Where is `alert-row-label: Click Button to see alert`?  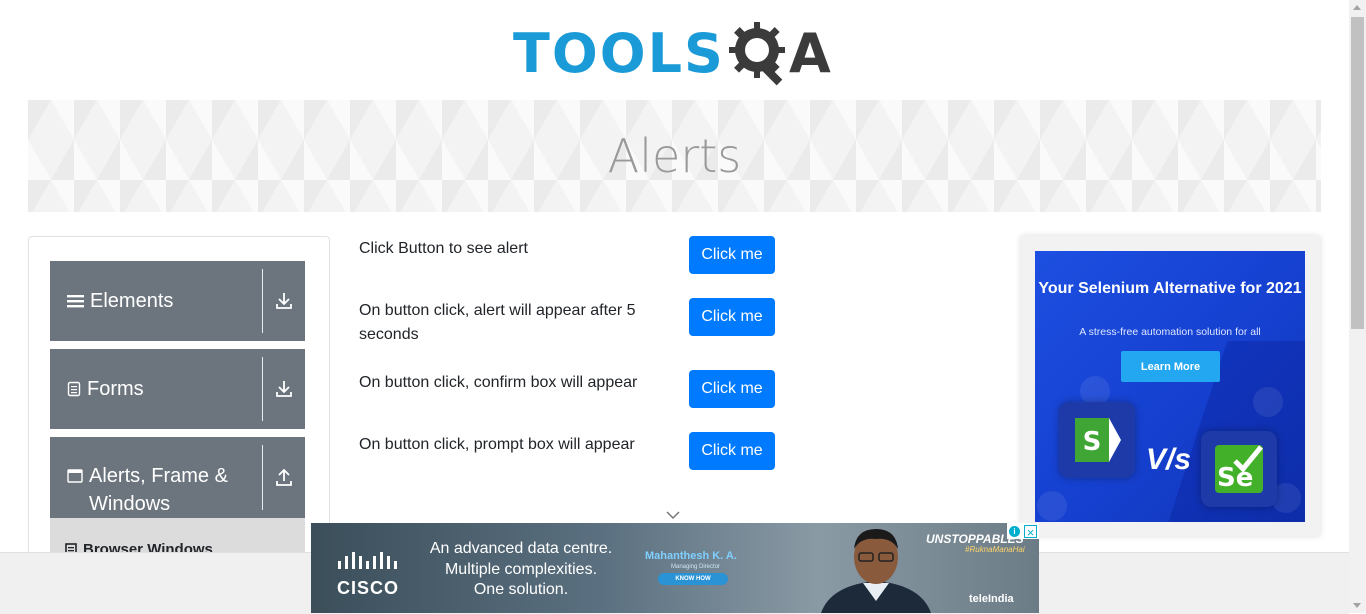 alert-row-label: Click Button to see alert is located at coordinates (443, 248).